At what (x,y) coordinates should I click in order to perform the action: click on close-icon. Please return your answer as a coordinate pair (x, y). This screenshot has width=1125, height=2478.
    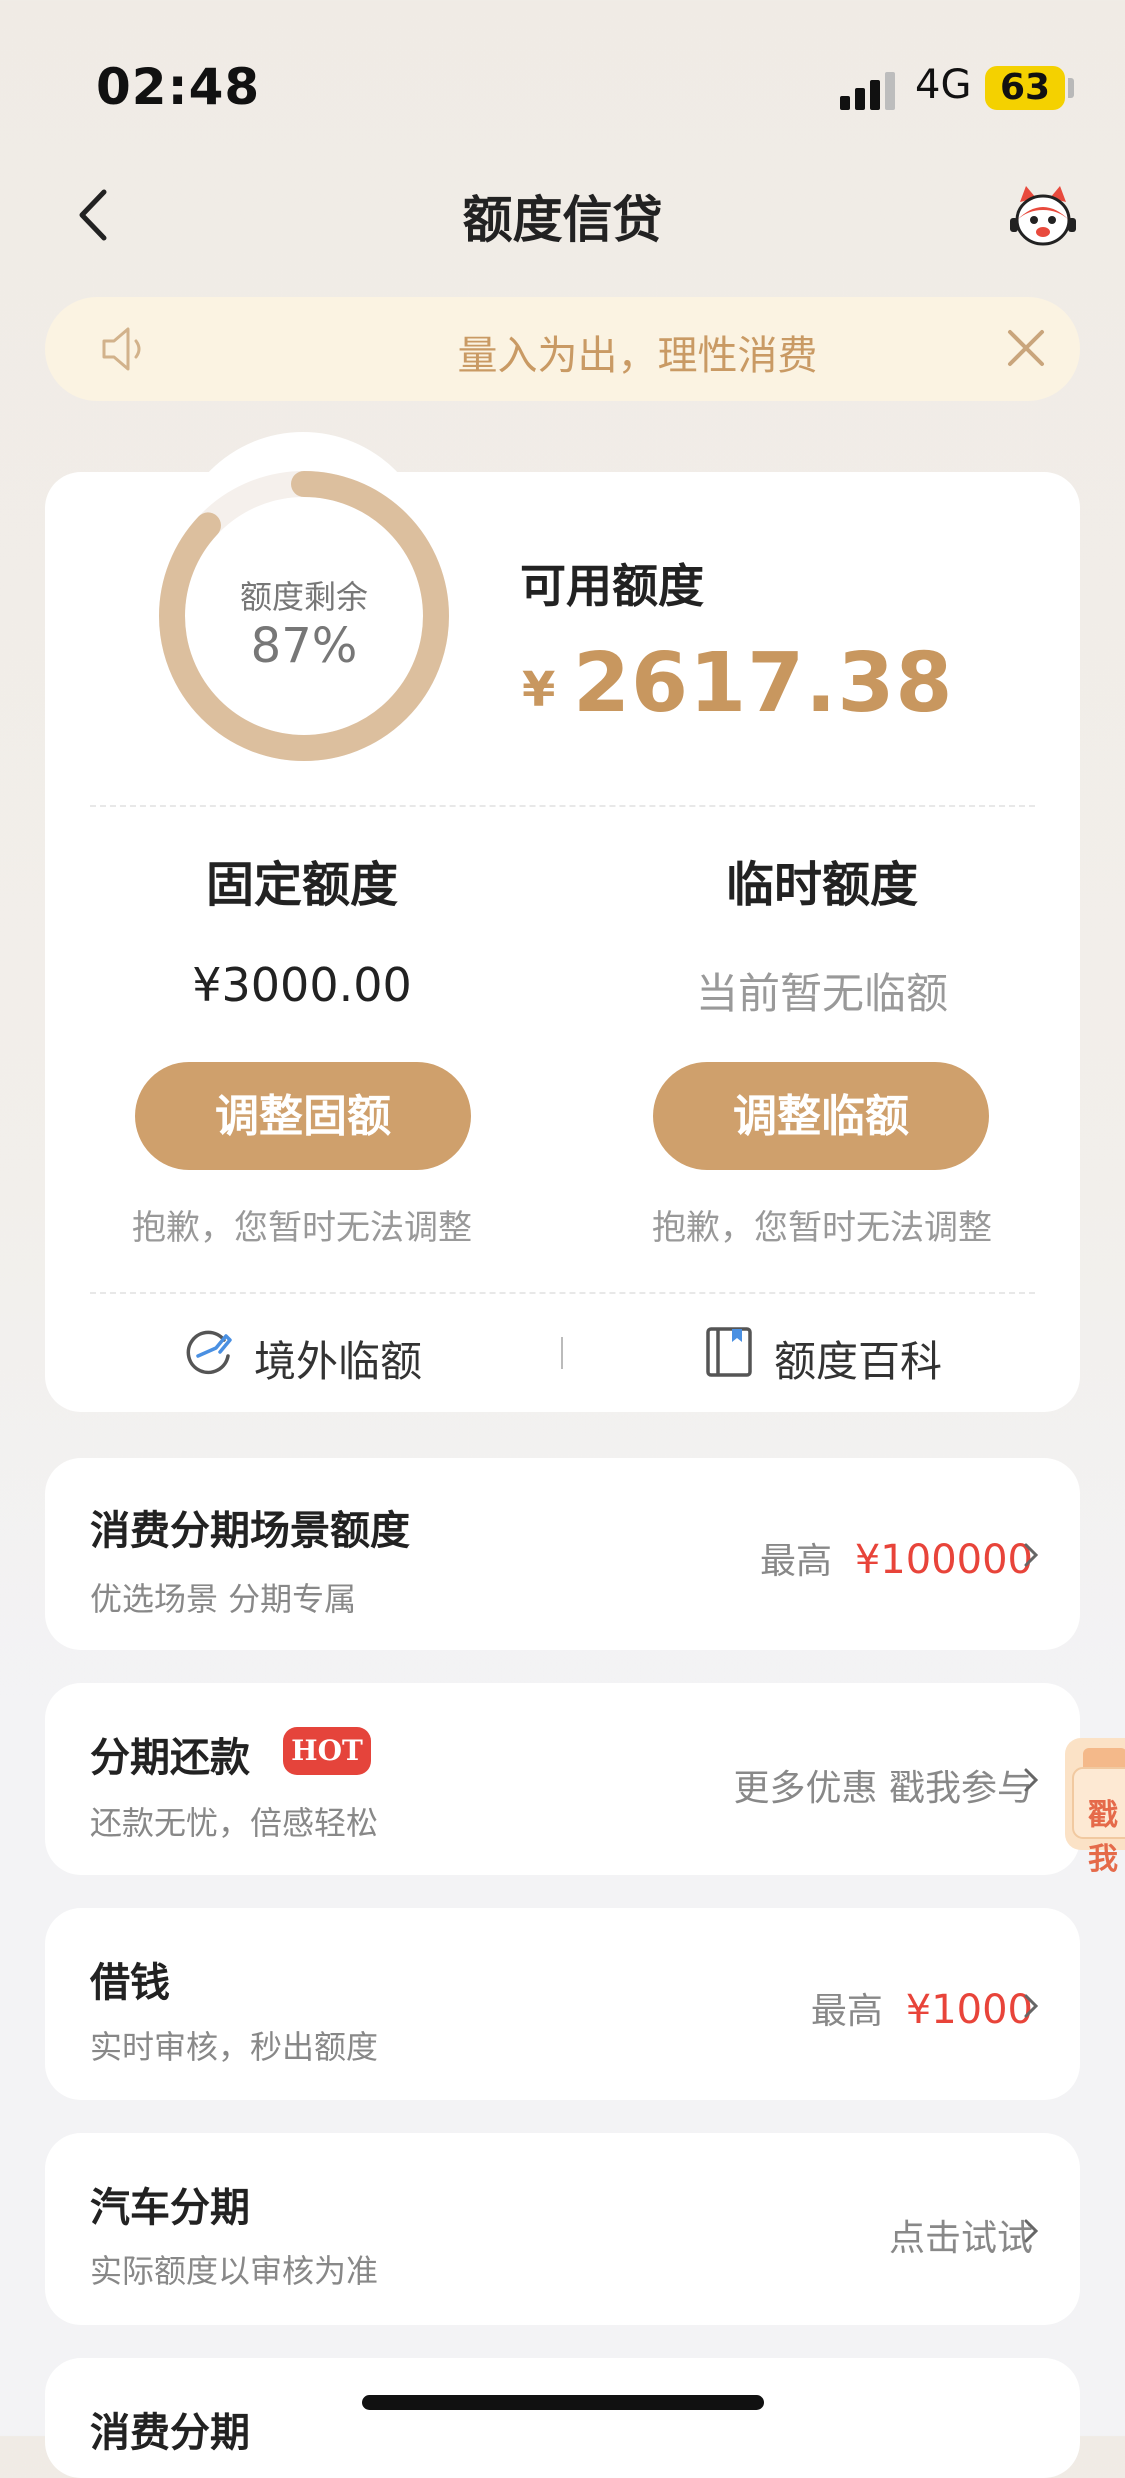
    Looking at the image, I should click on (1026, 348).